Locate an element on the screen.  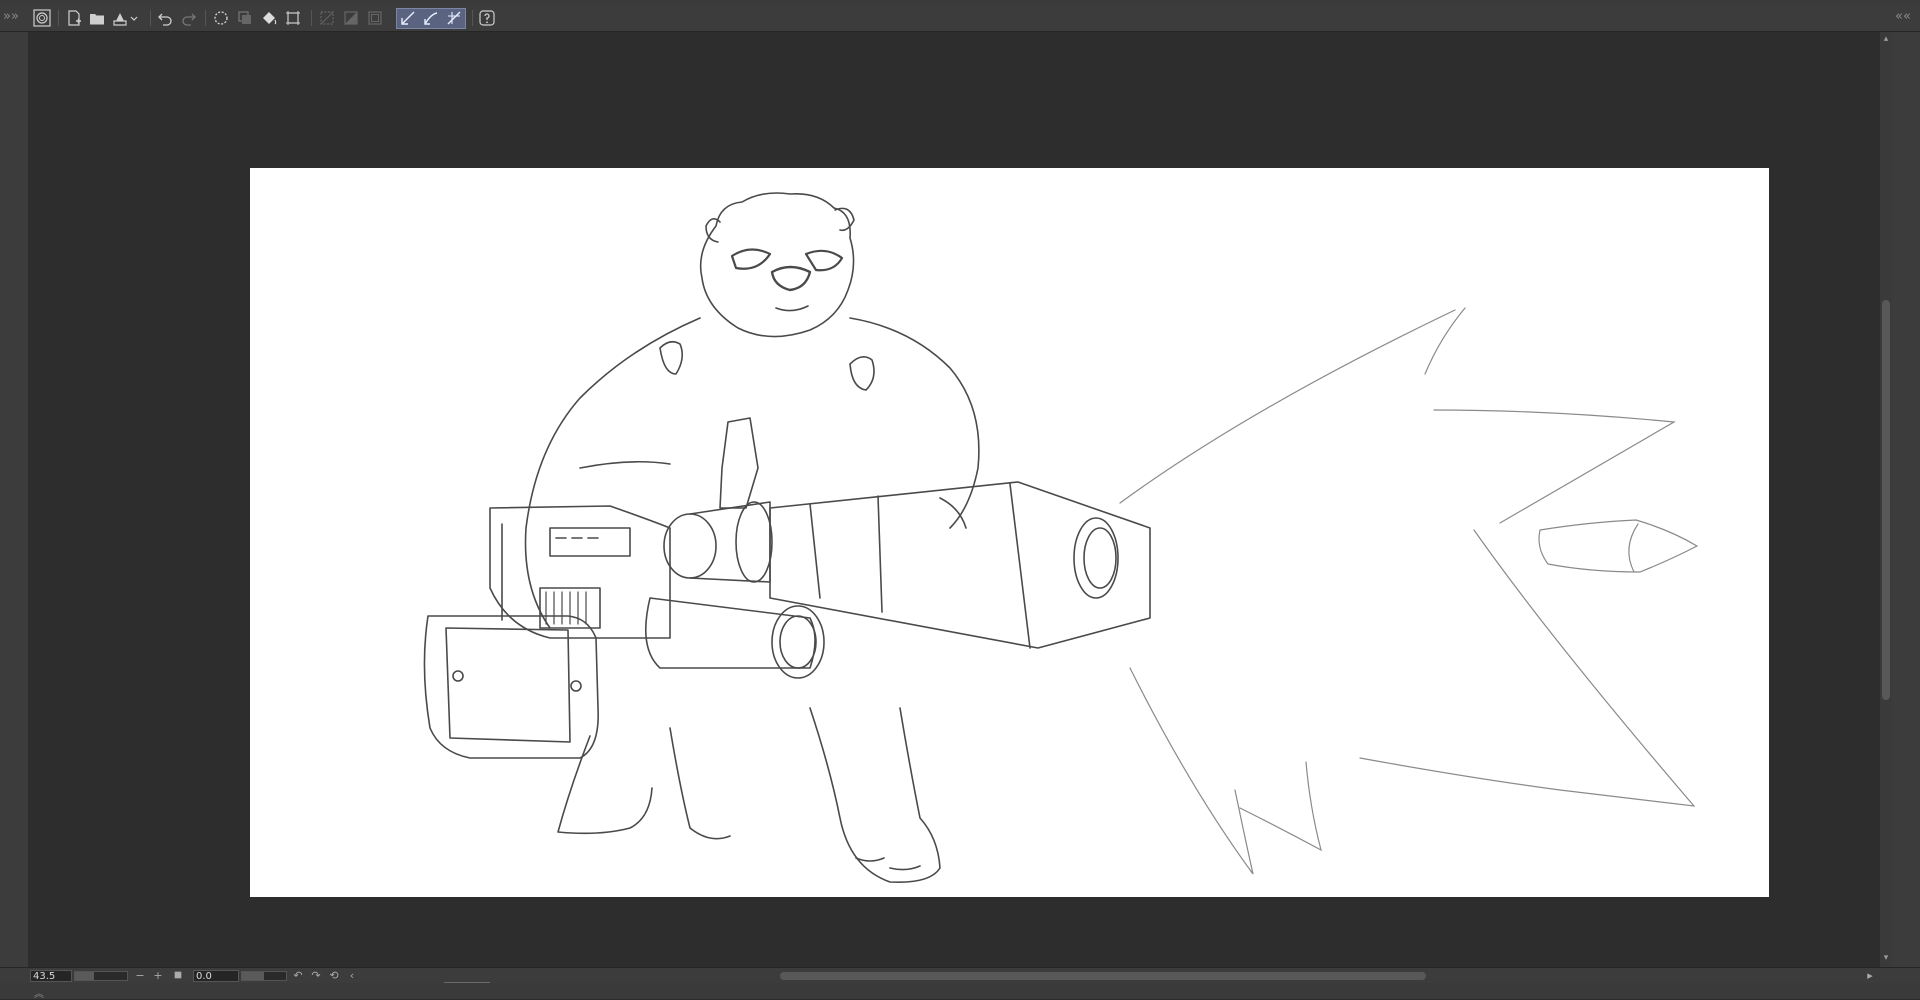
zoom-out-button: − is located at coordinates (140, 976).